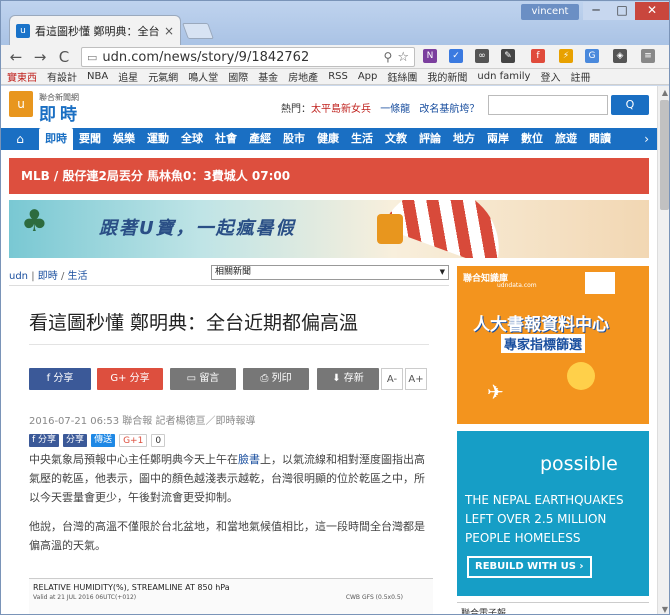 This screenshot has width=670, height=615. What do you see at coordinates (652, 11) in the screenshot?
I see `close-window-button: ✕` at bounding box center [652, 11].